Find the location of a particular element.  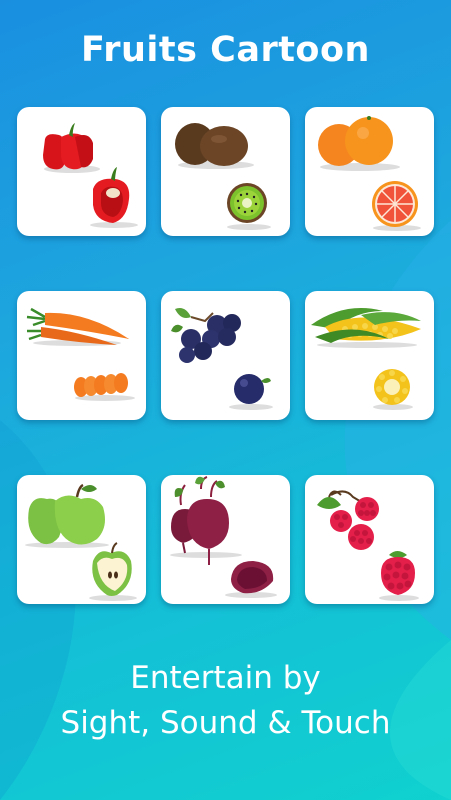

raspberry-icon is located at coordinates (368, 545).